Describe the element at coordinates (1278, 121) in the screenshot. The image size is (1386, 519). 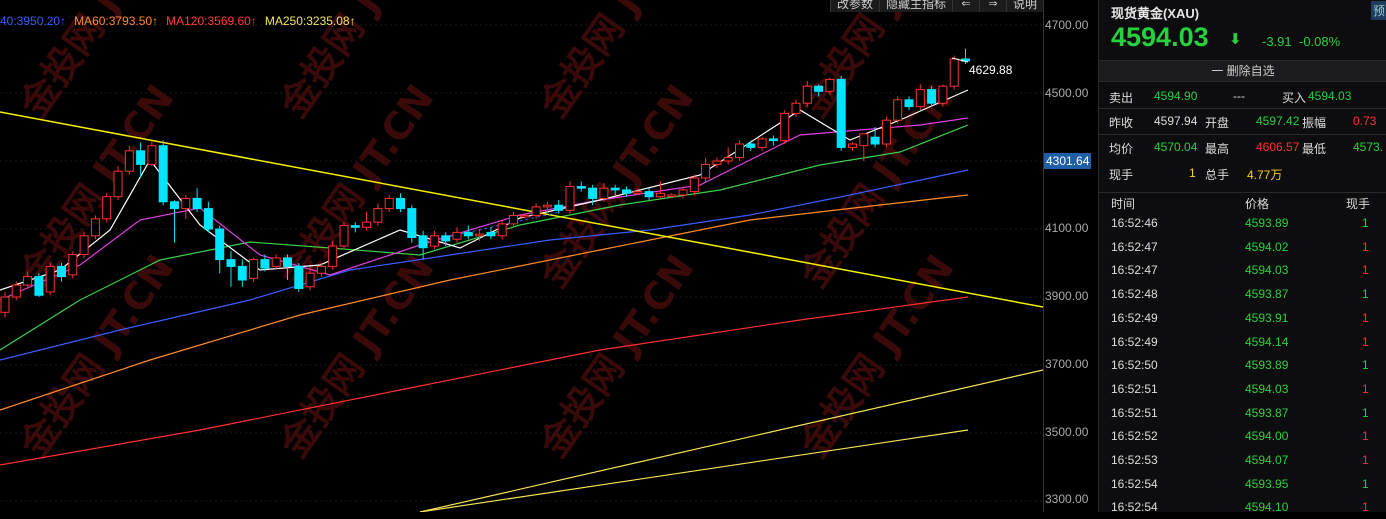
I see `quote-value: 4597.42` at that location.